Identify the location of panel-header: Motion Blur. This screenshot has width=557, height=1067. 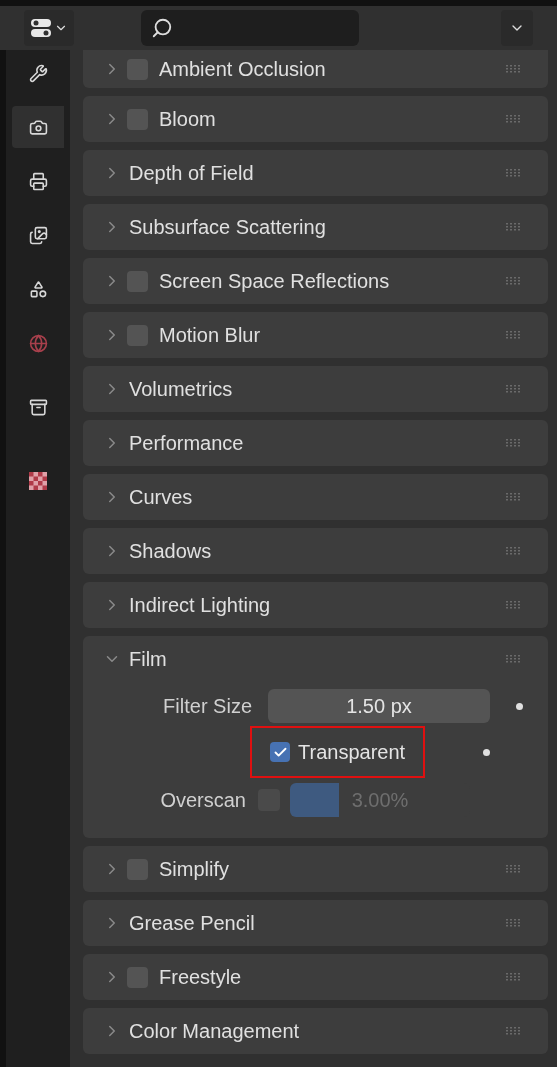
(315, 335).